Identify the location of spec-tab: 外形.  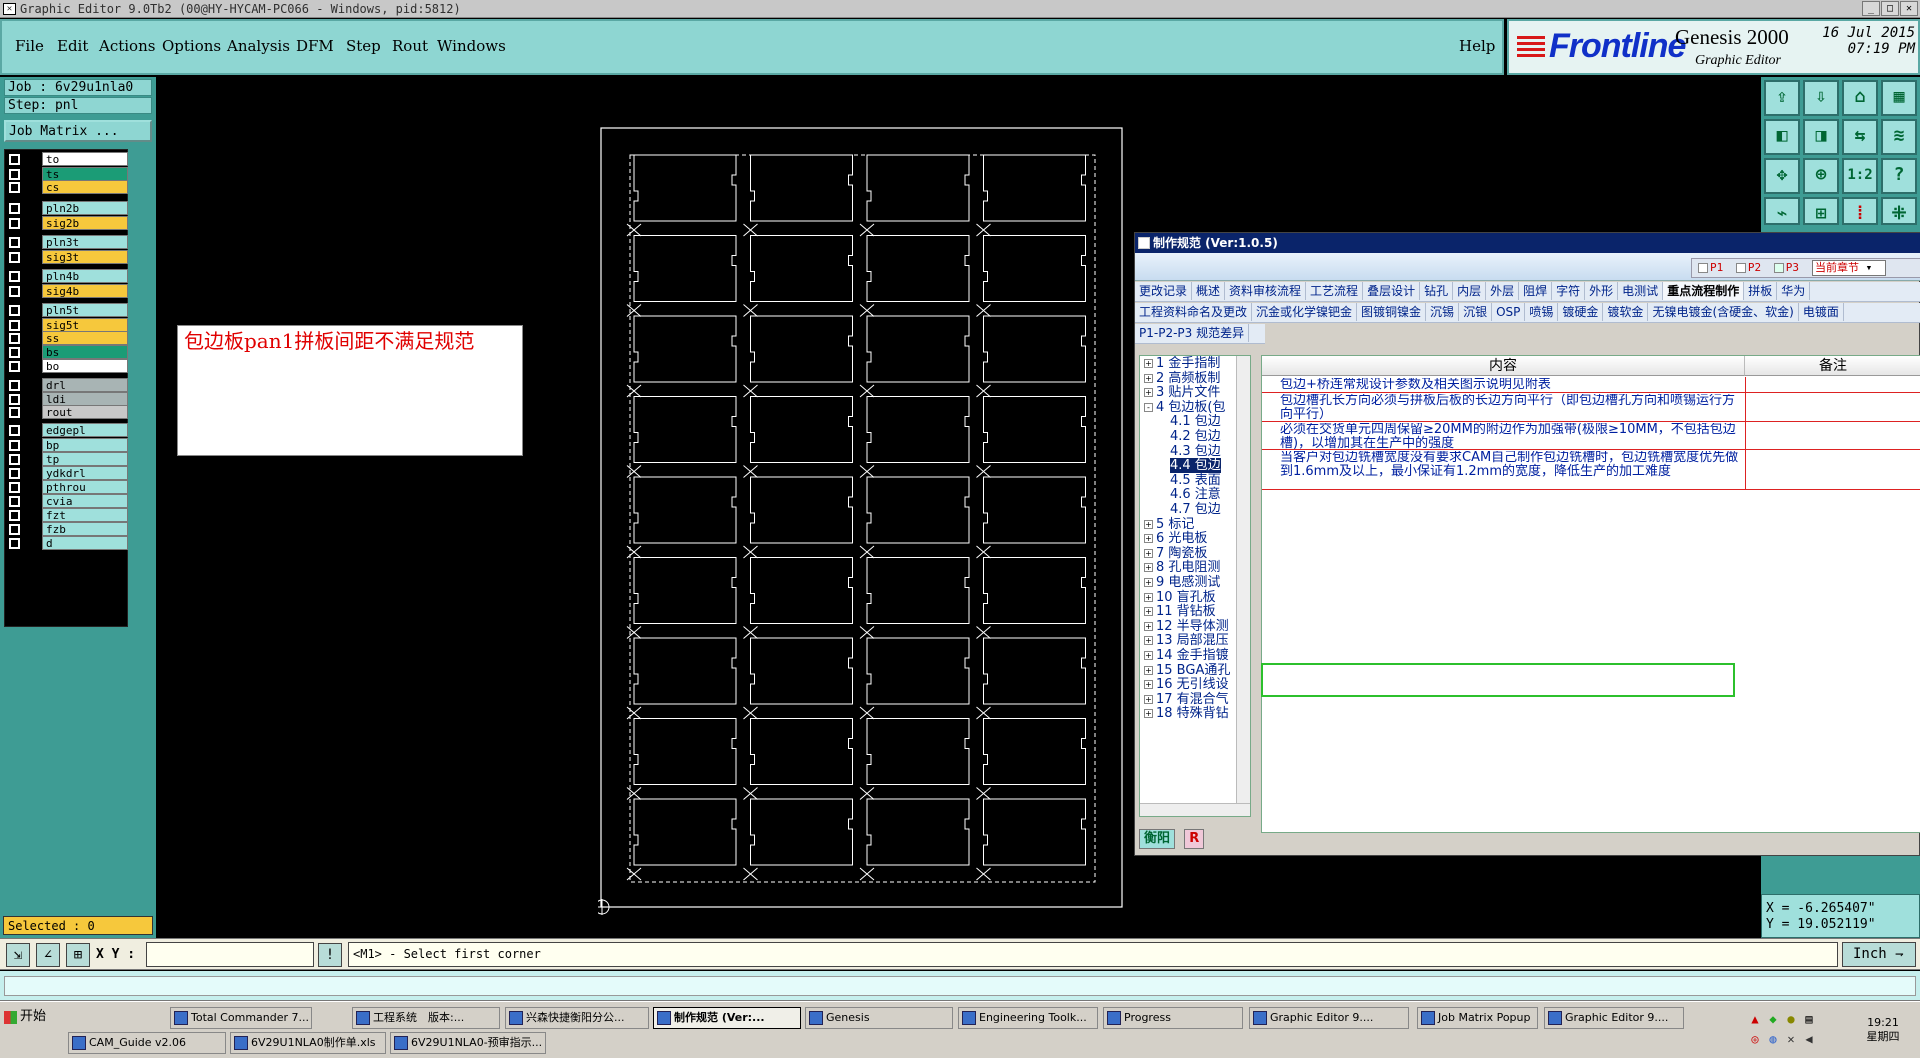
(1602, 291).